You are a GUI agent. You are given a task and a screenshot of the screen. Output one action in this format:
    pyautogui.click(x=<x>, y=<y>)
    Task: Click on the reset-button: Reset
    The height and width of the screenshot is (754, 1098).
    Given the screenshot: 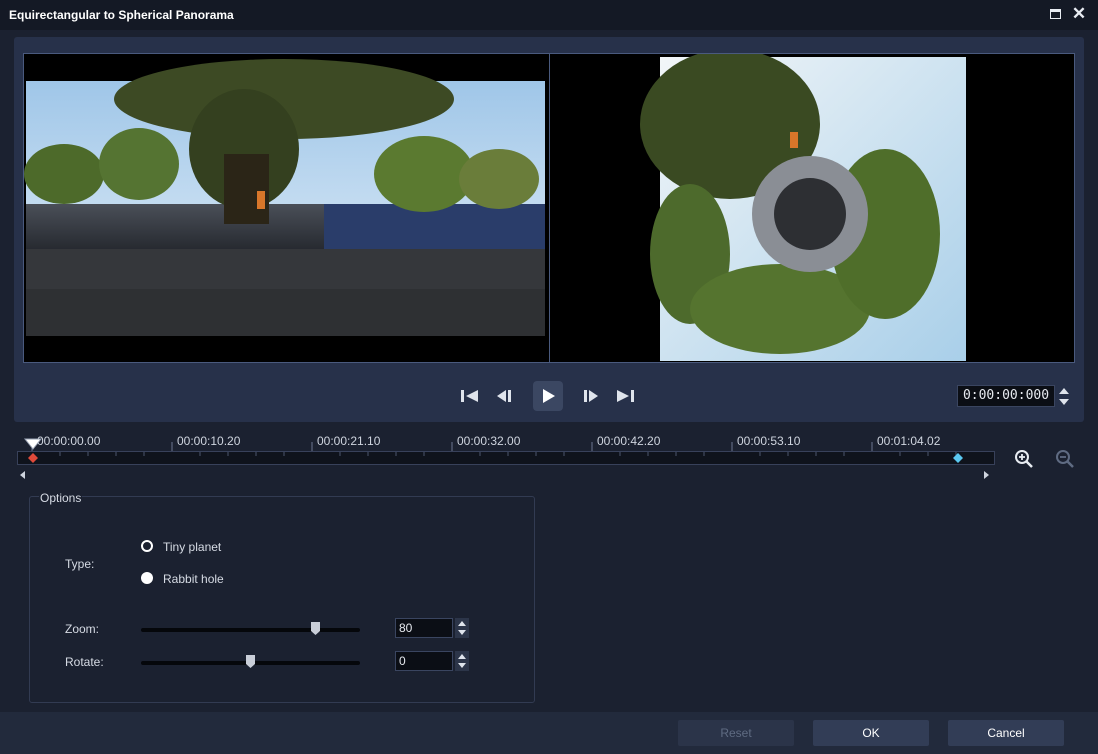 What is the action you would take?
    pyautogui.click(x=736, y=733)
    